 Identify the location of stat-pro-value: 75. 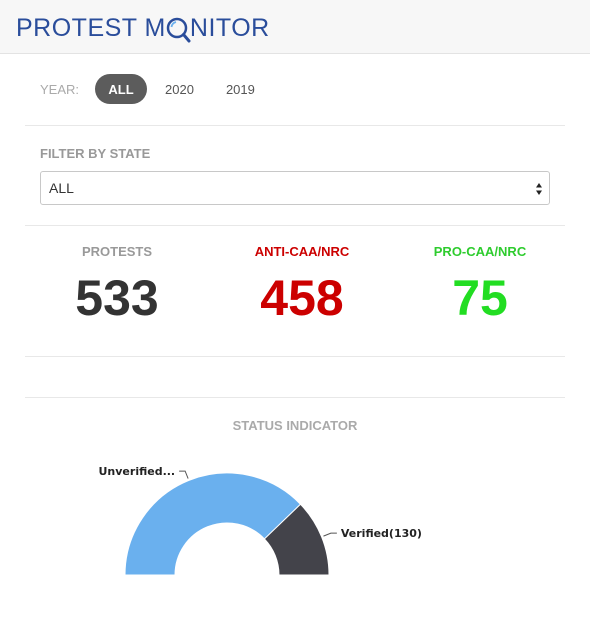
(480, 298).